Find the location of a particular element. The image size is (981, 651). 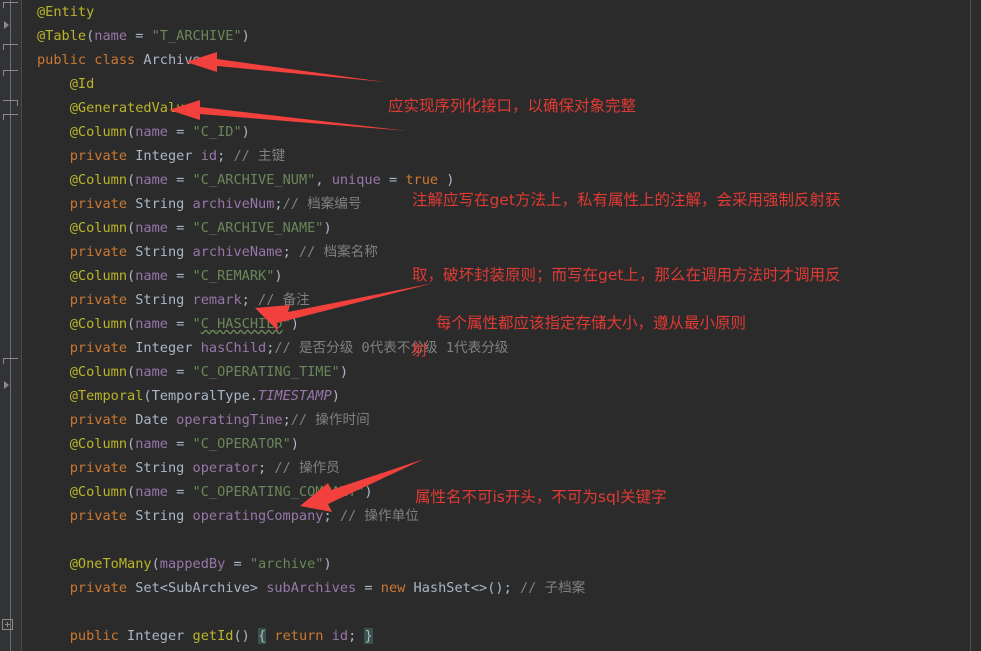

code-line: @Column(name = "C_OPERATOR") is located at coordinates (184, 444).